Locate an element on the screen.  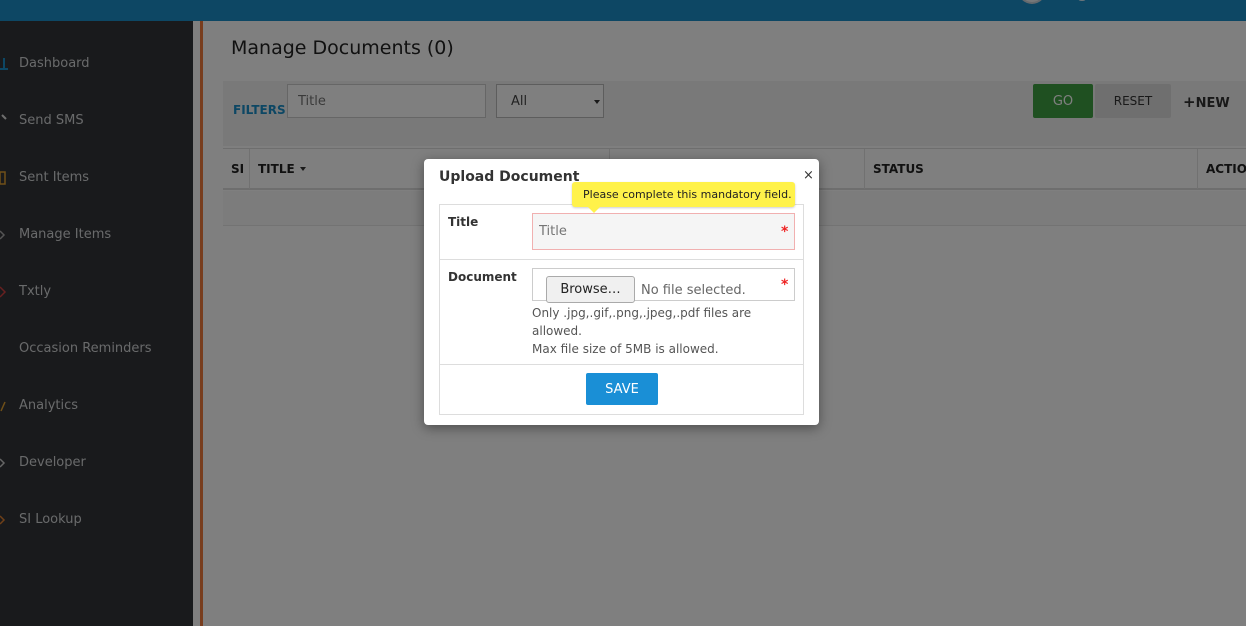
document-label: Document is located at coordinates (482, 277).